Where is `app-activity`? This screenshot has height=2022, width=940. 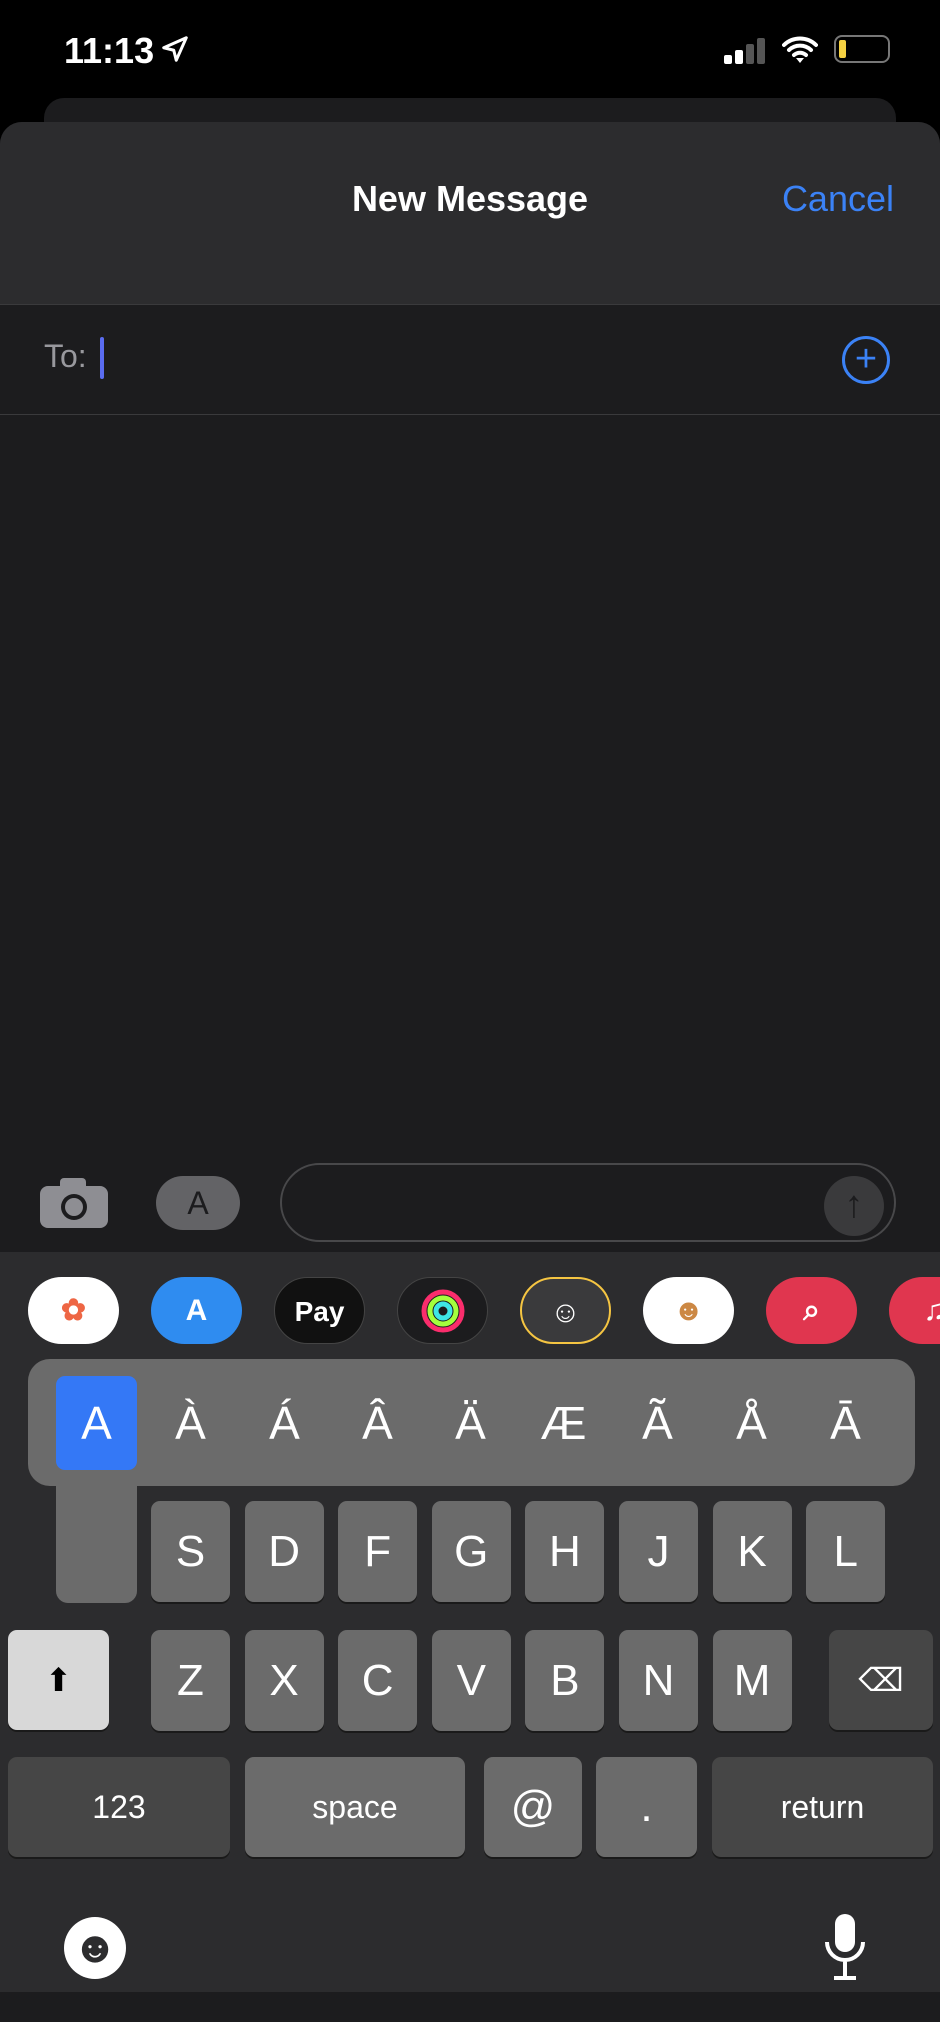
app-activity is located at coordinates (442, 1310).